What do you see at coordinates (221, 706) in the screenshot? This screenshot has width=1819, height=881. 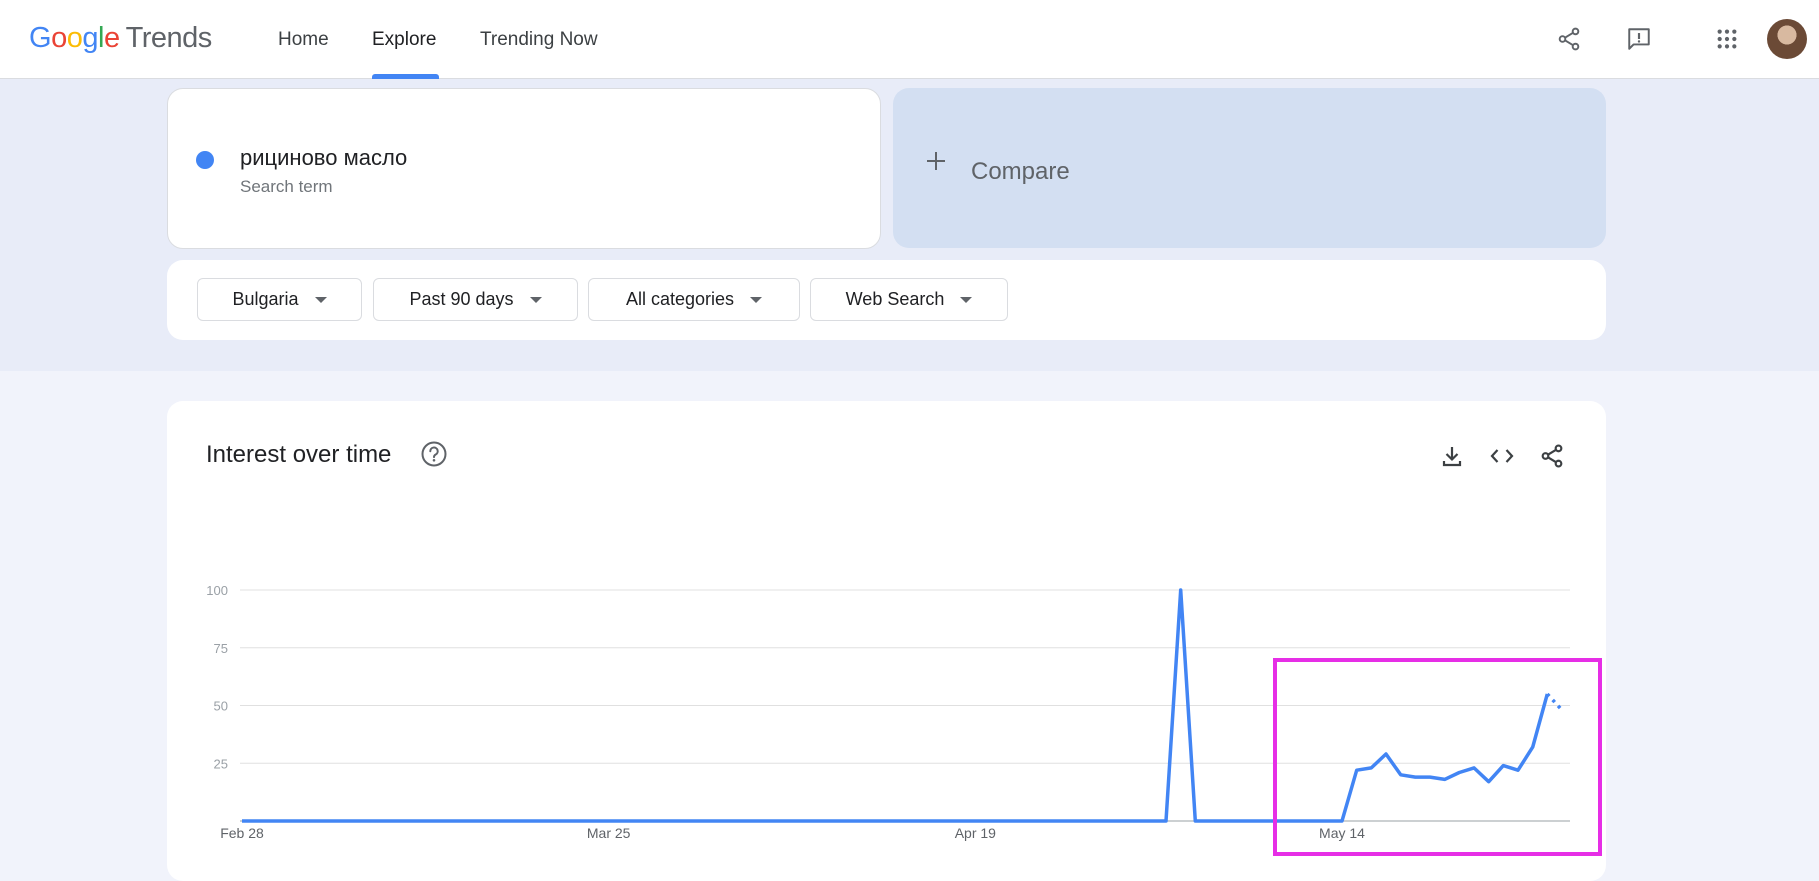 I see `y-tick-label: 50` at bounding box center [221, 706].